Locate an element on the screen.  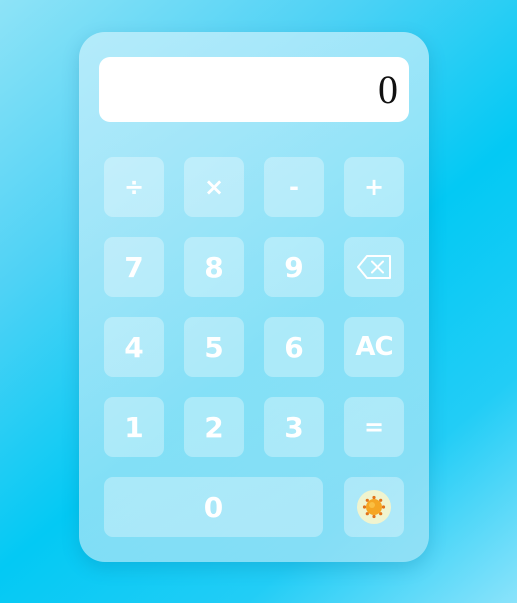
backspace-button is located at coordinates (374, 267).